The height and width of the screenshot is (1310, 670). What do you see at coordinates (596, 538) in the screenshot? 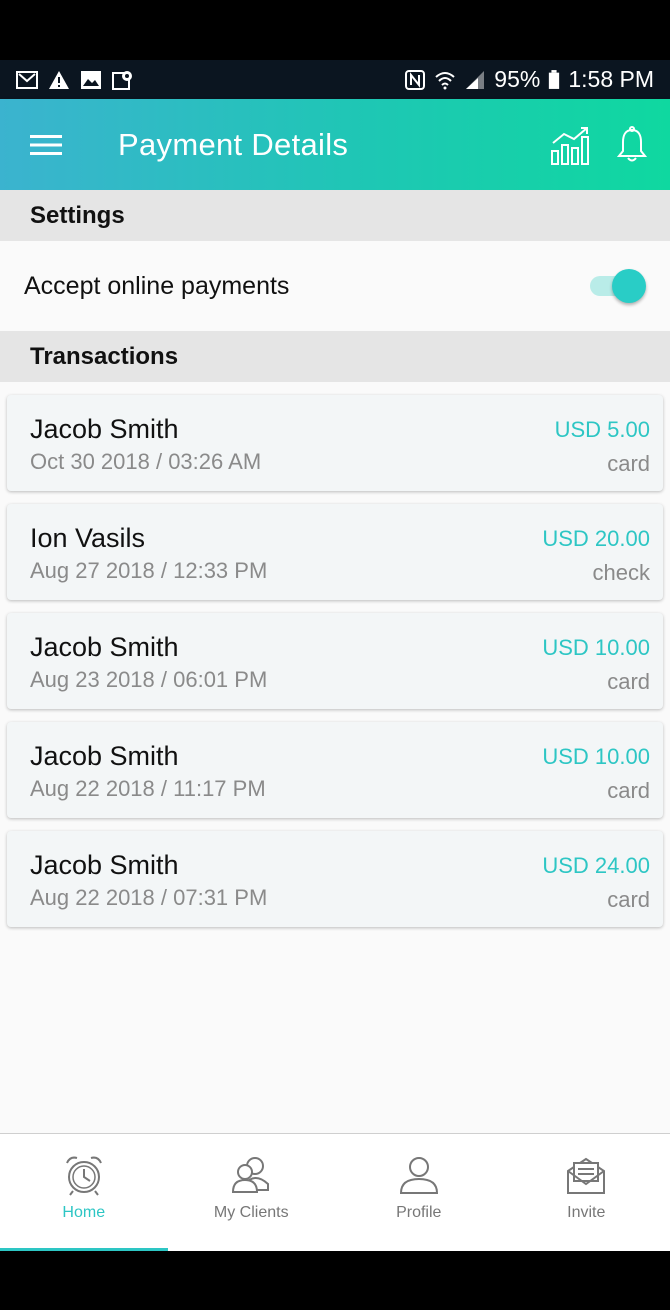
I see `transaction-amount: USD 20.00` at bounding box center [596, 538].